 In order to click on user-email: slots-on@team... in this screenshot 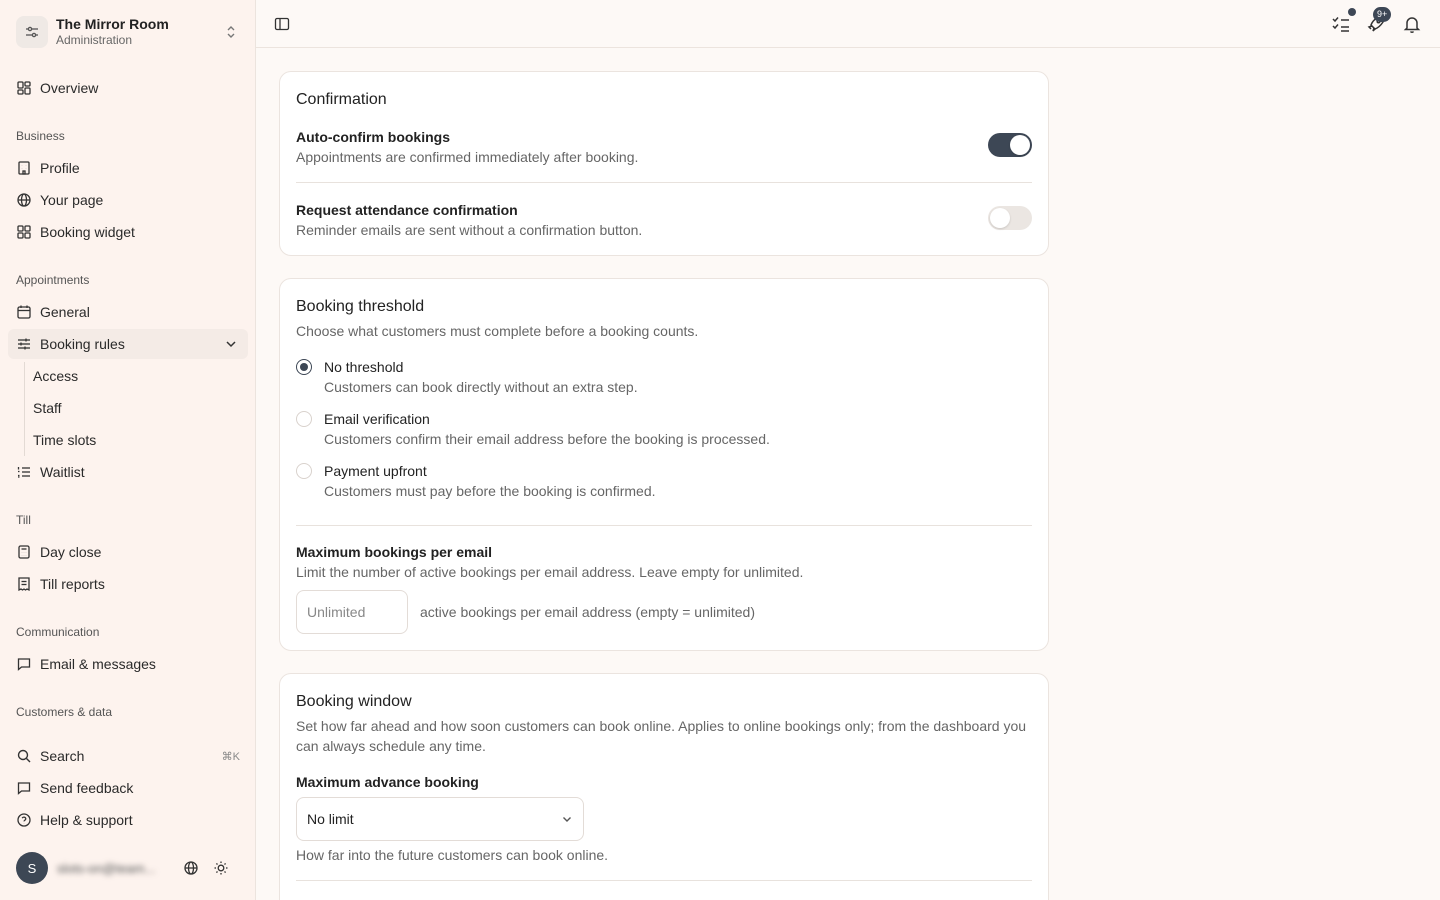, I will do `click(106, 868)`.